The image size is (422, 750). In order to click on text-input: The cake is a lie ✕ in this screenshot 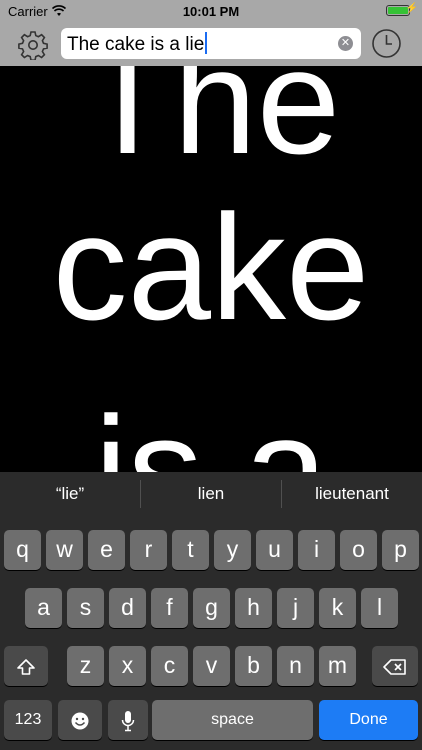, I will do `click(211, 43)`.